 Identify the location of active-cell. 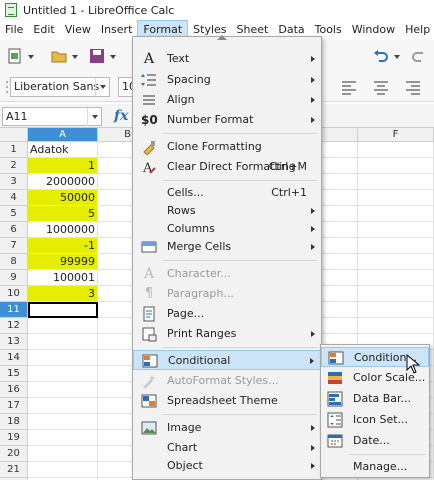
(63, 310).